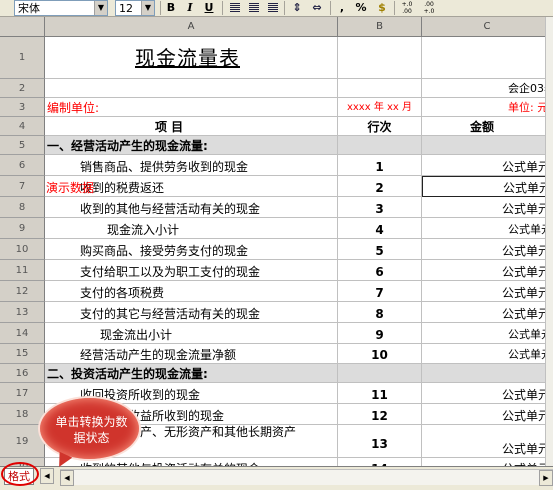 The image size is (553, 490). Describe the element at coordinates (297, 8) in the screenshot. I see `vertical-align-icon: ⇕` at that location.